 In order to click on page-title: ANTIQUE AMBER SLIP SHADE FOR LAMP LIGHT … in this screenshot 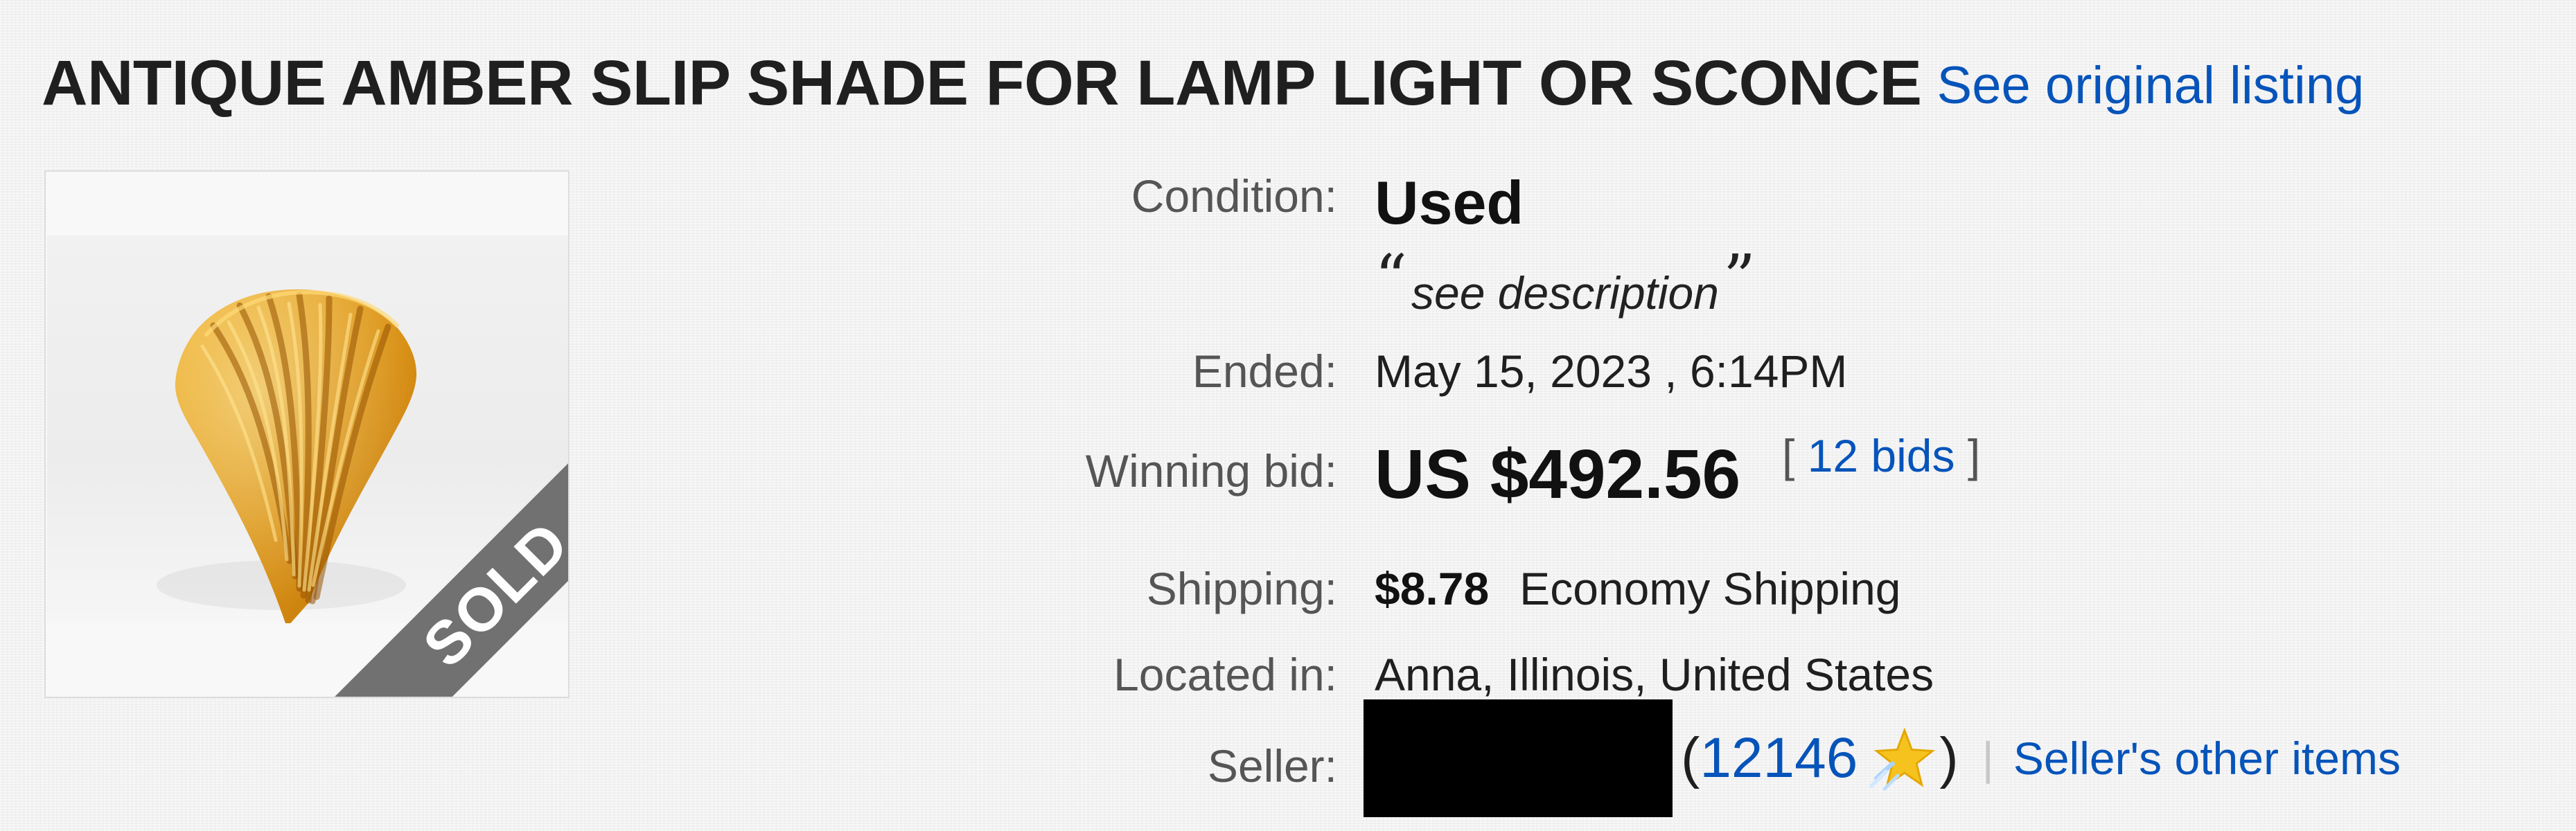, I will do `click(982, 83)`.